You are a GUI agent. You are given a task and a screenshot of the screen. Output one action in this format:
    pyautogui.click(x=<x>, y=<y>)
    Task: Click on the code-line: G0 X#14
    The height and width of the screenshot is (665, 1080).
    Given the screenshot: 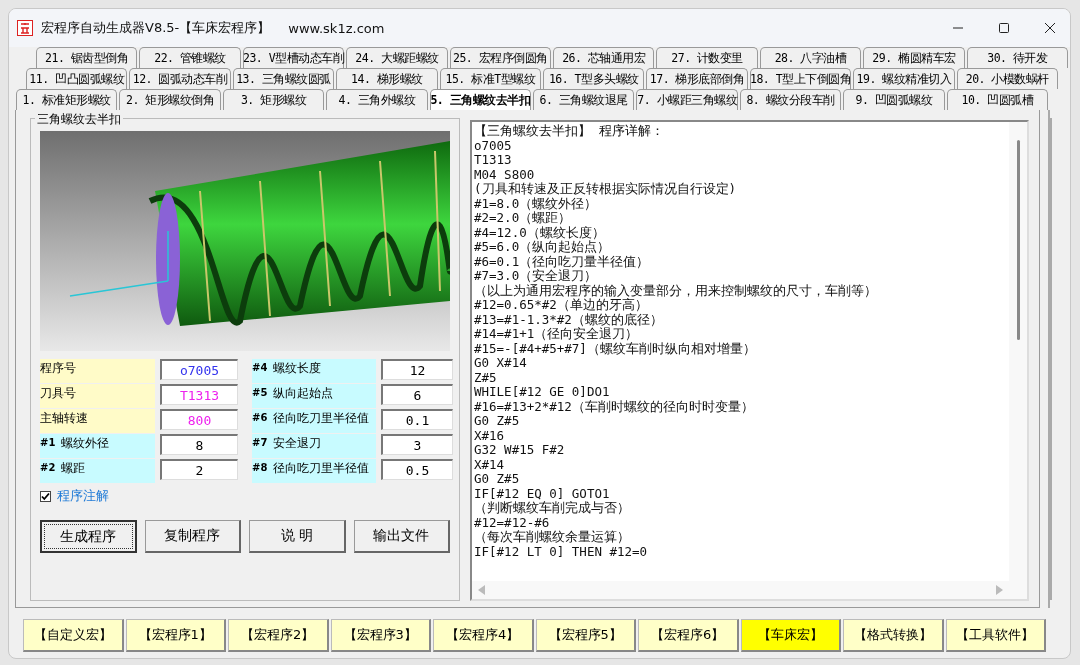 What is the action you would take?
    pyautogui.click(x=501, y=363)
    